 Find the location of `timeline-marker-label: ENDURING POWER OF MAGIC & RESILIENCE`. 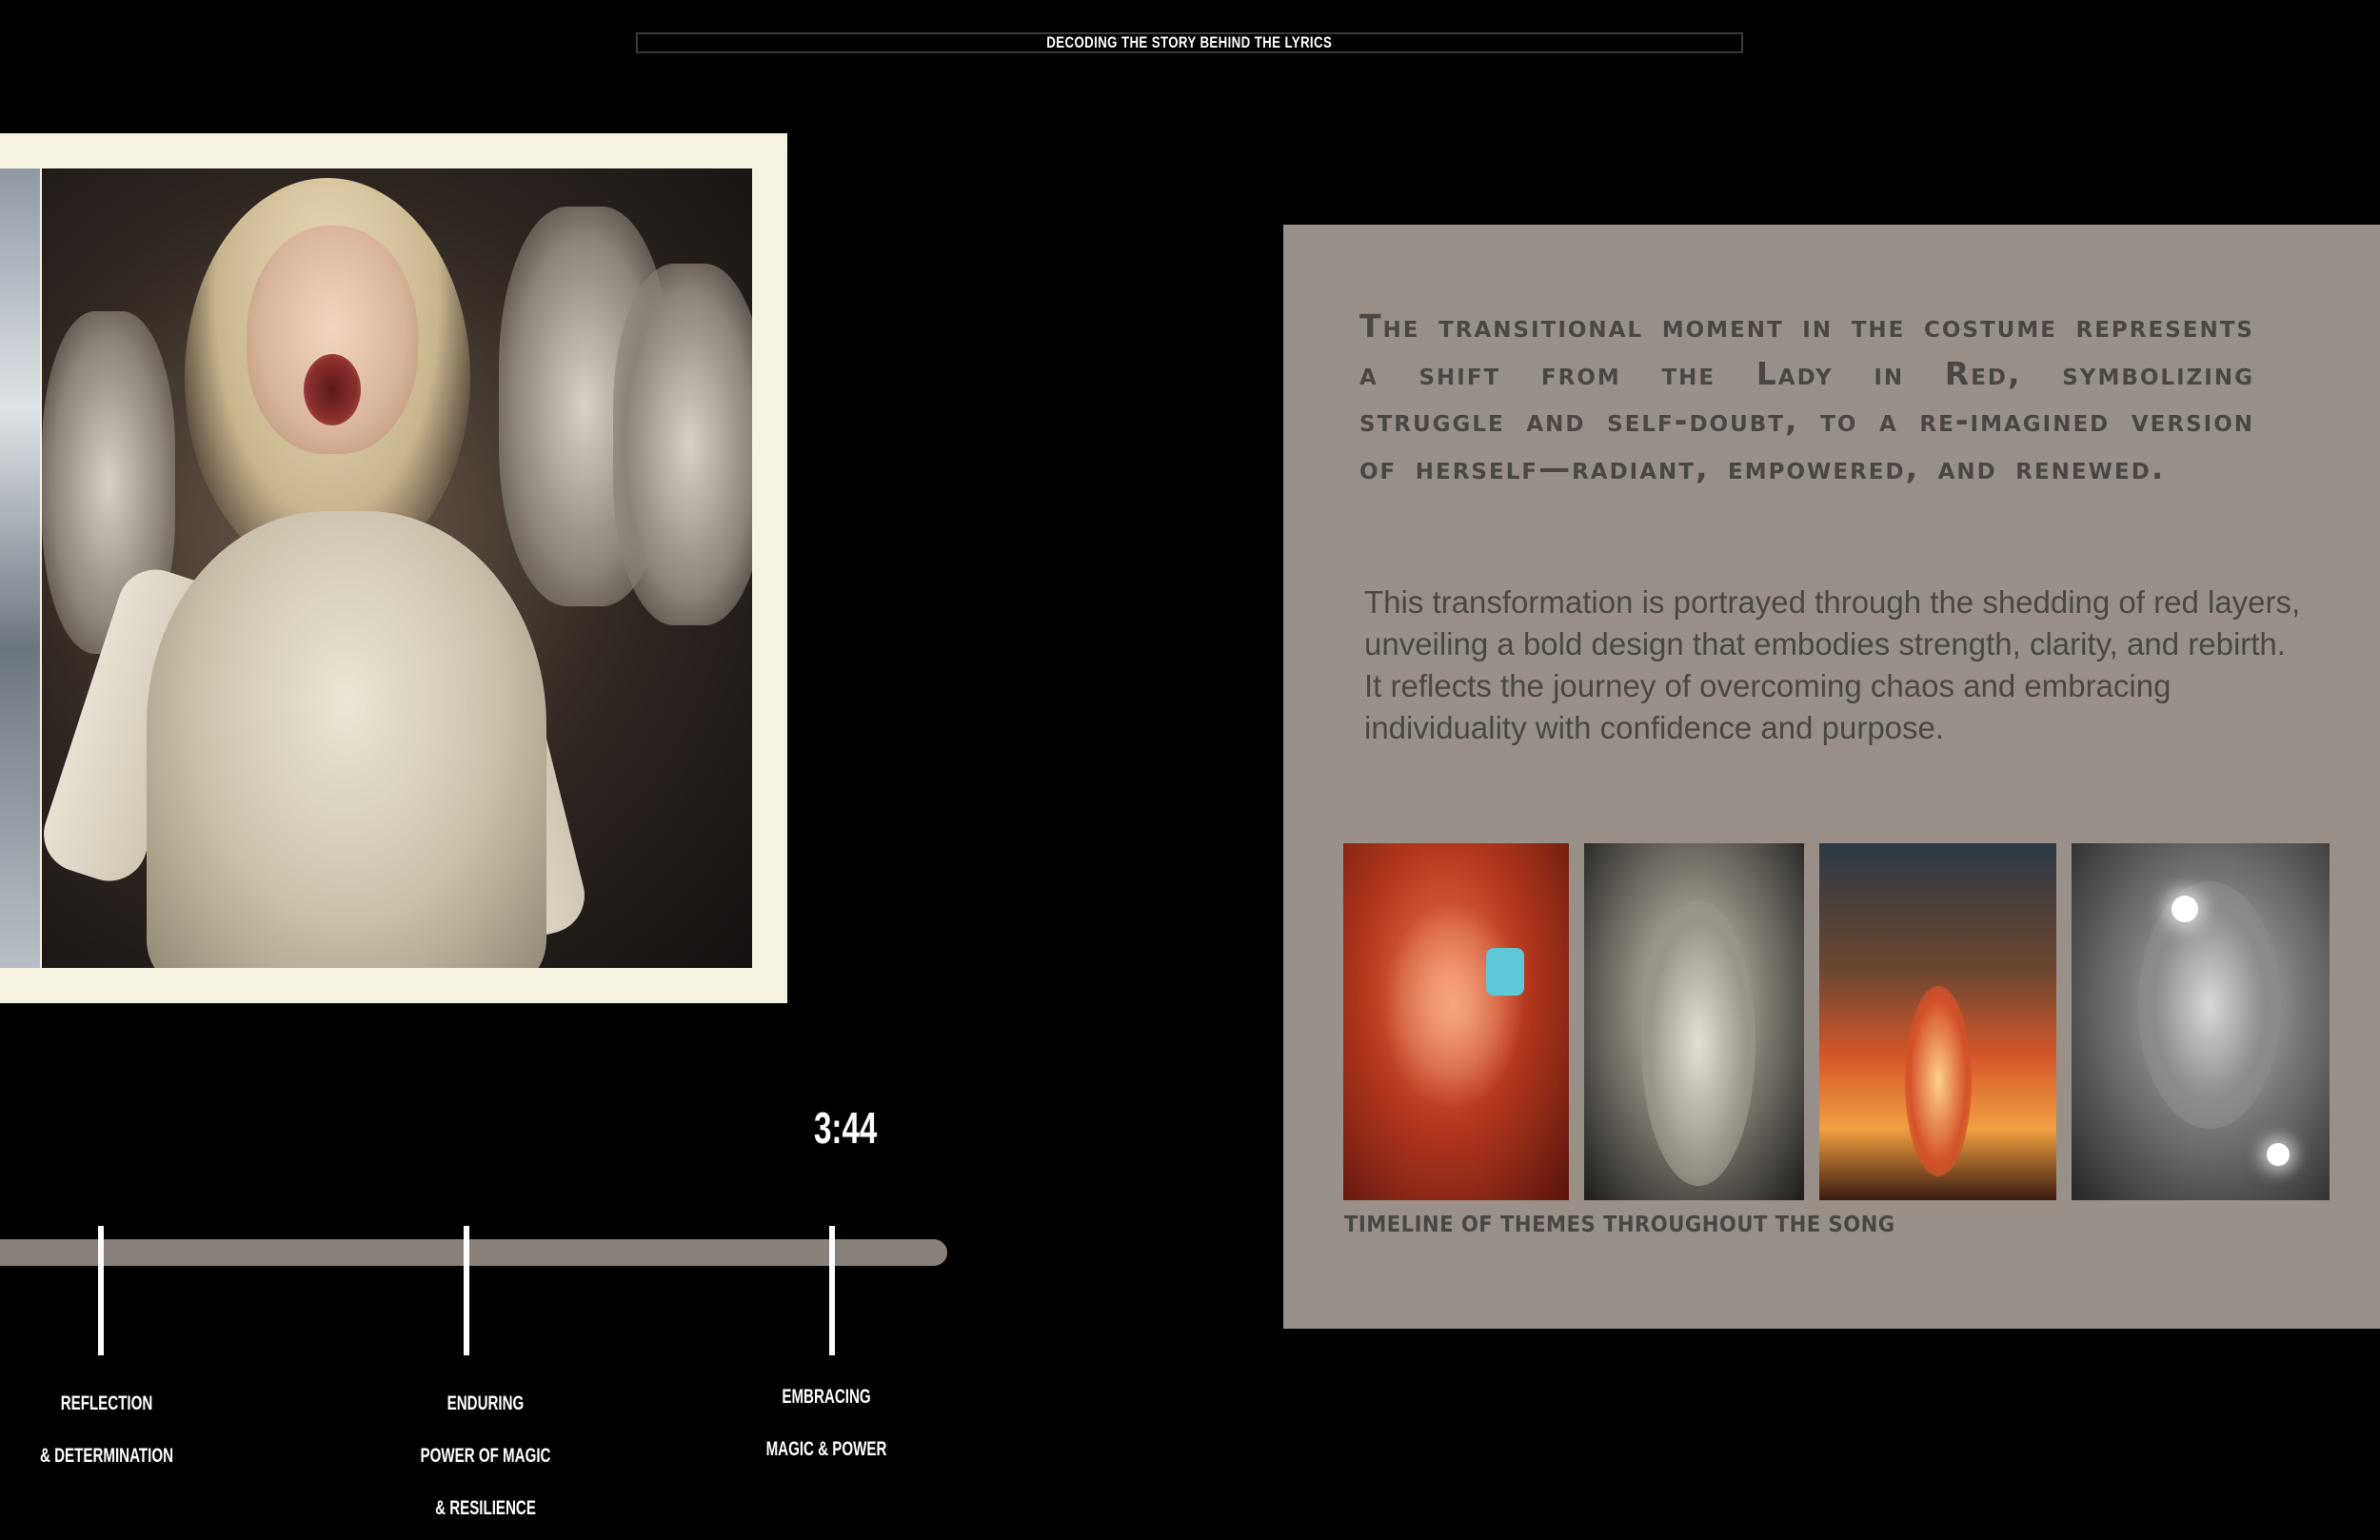

timeline-marker-label: ENDURING POWER OF MAGIC & RESILIENCE is located at coordinates (485, 1455).